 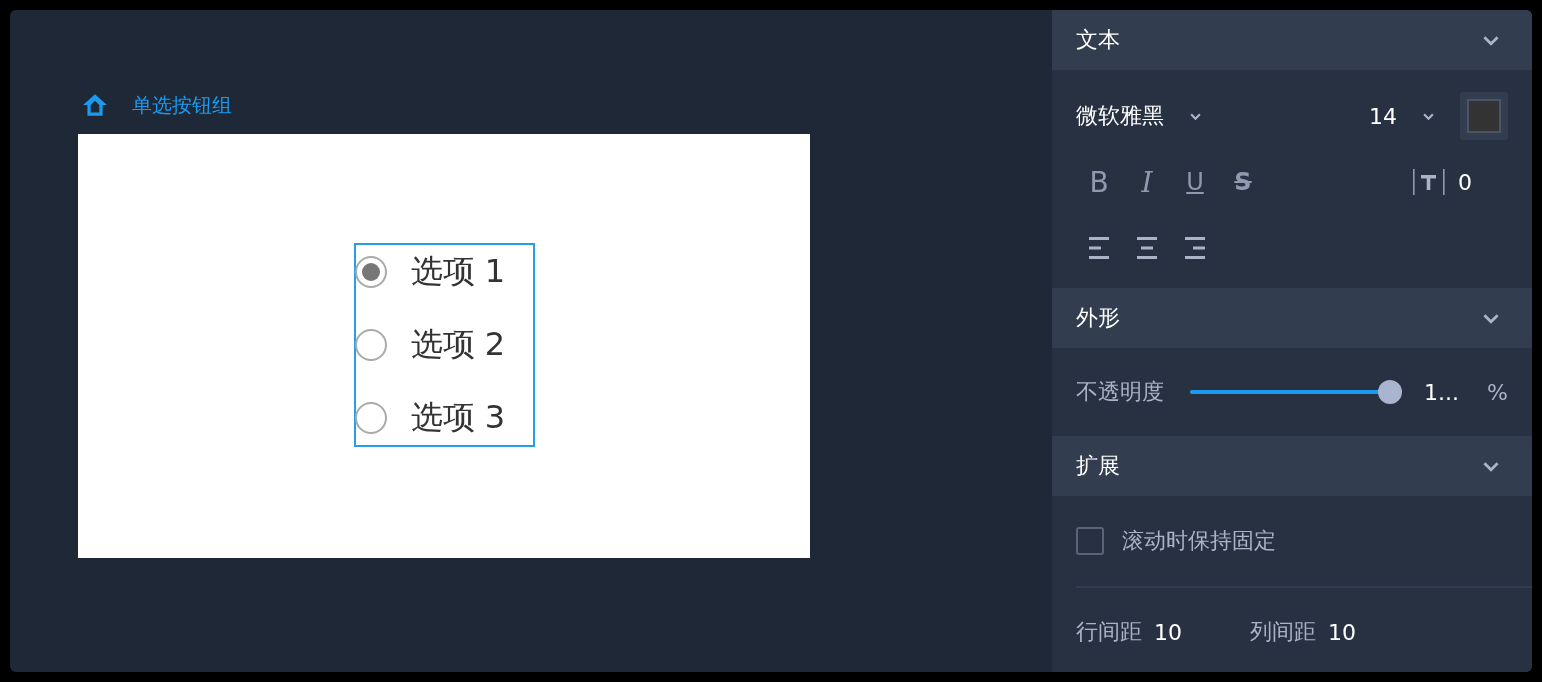 What do you see at coordinates (1390, 392) in the screenshot?
I see `slider-thumb` at bounding box center [1390, 392].